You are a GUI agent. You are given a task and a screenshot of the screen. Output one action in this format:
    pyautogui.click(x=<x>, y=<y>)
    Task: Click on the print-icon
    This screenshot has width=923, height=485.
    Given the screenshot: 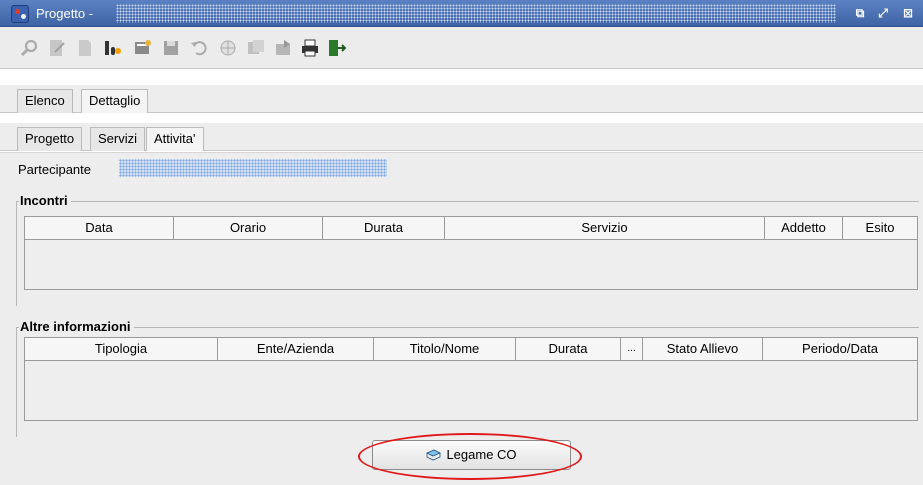 What is the action you would take?
    pyautogui.click(x=310, y=48)
    